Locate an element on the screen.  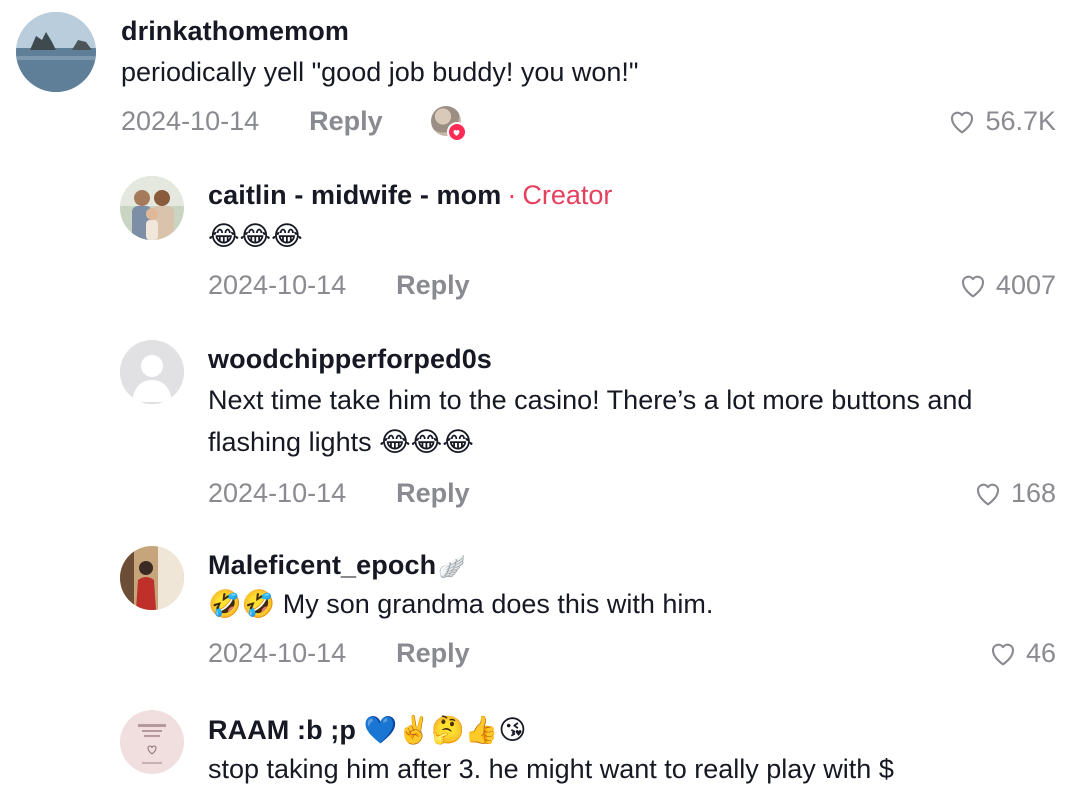
like-button: 56.7K is located at coordinates (1000, 121).